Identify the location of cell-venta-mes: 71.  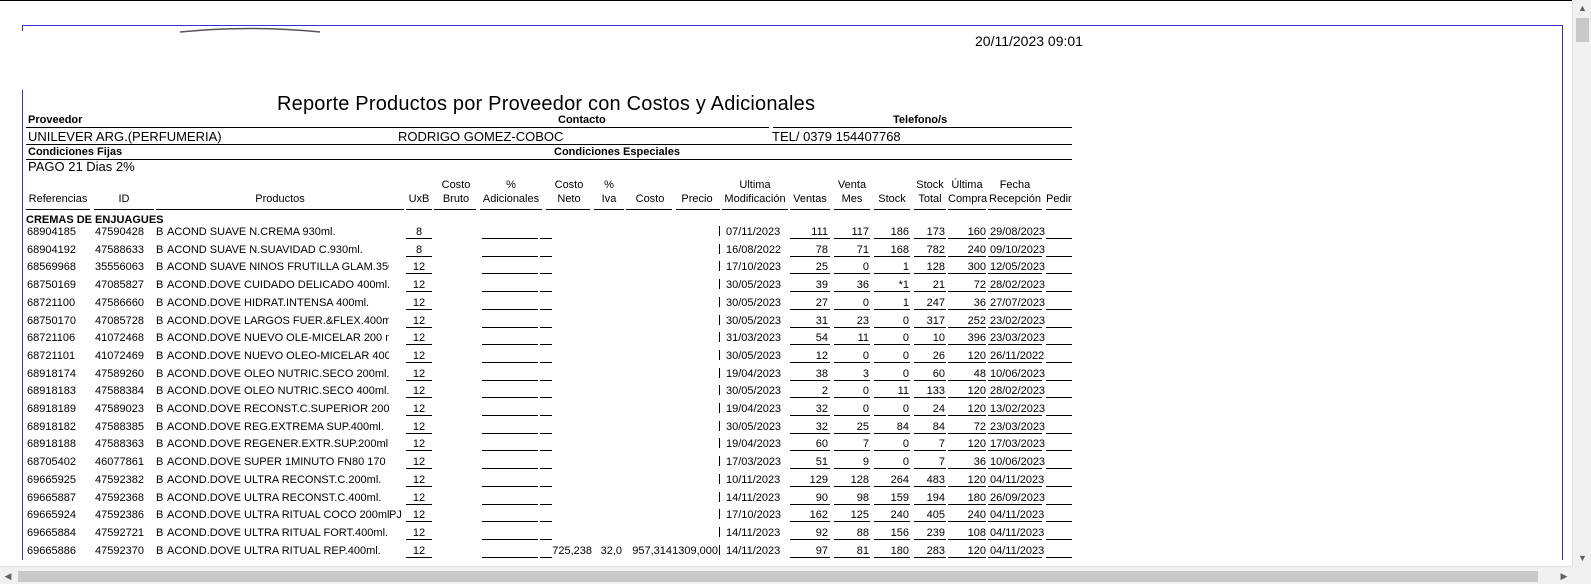
(862, 249).